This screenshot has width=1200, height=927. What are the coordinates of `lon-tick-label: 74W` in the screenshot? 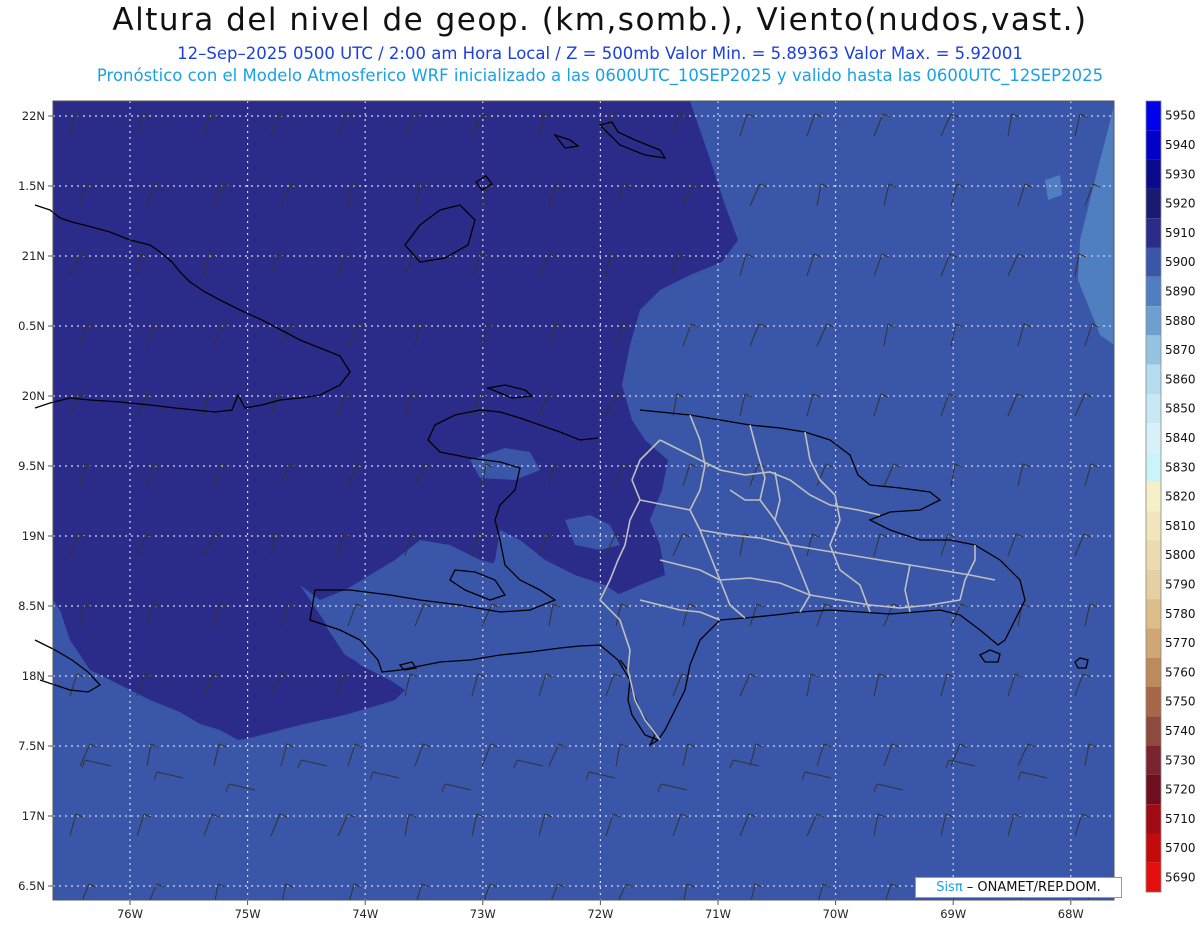 It's located at (365, 914).